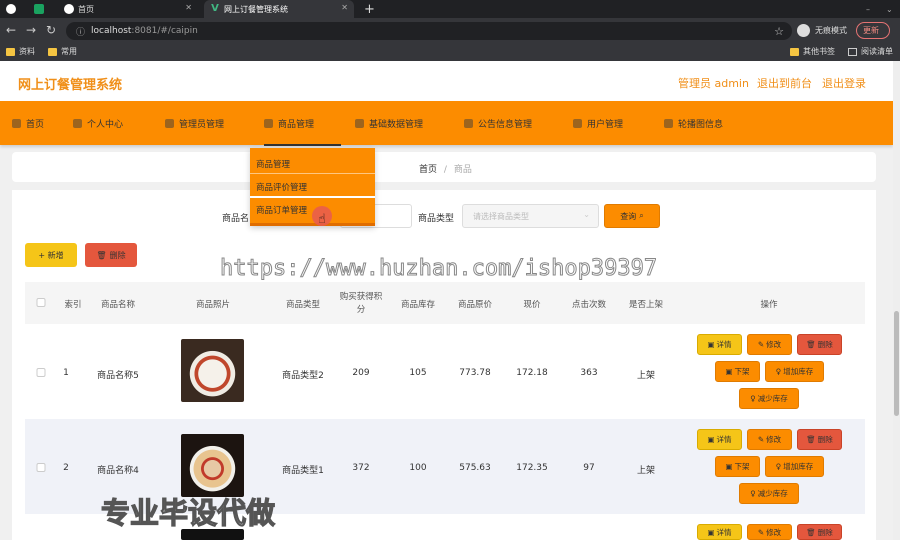 This screenshot has height=540, width=900. I want to click on th-price: 现价, so click(532, 305).